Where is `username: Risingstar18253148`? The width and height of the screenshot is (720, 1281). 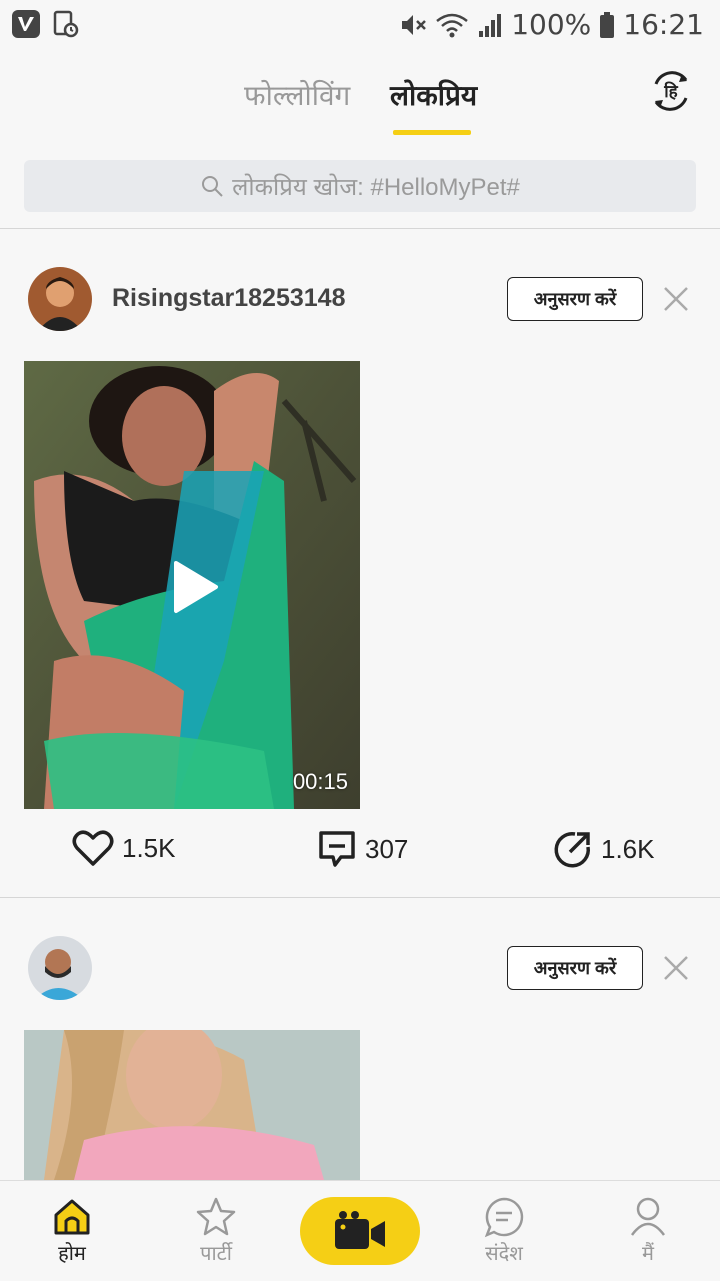 username: Risingstar18253148 is located at coordinates (228, 298).